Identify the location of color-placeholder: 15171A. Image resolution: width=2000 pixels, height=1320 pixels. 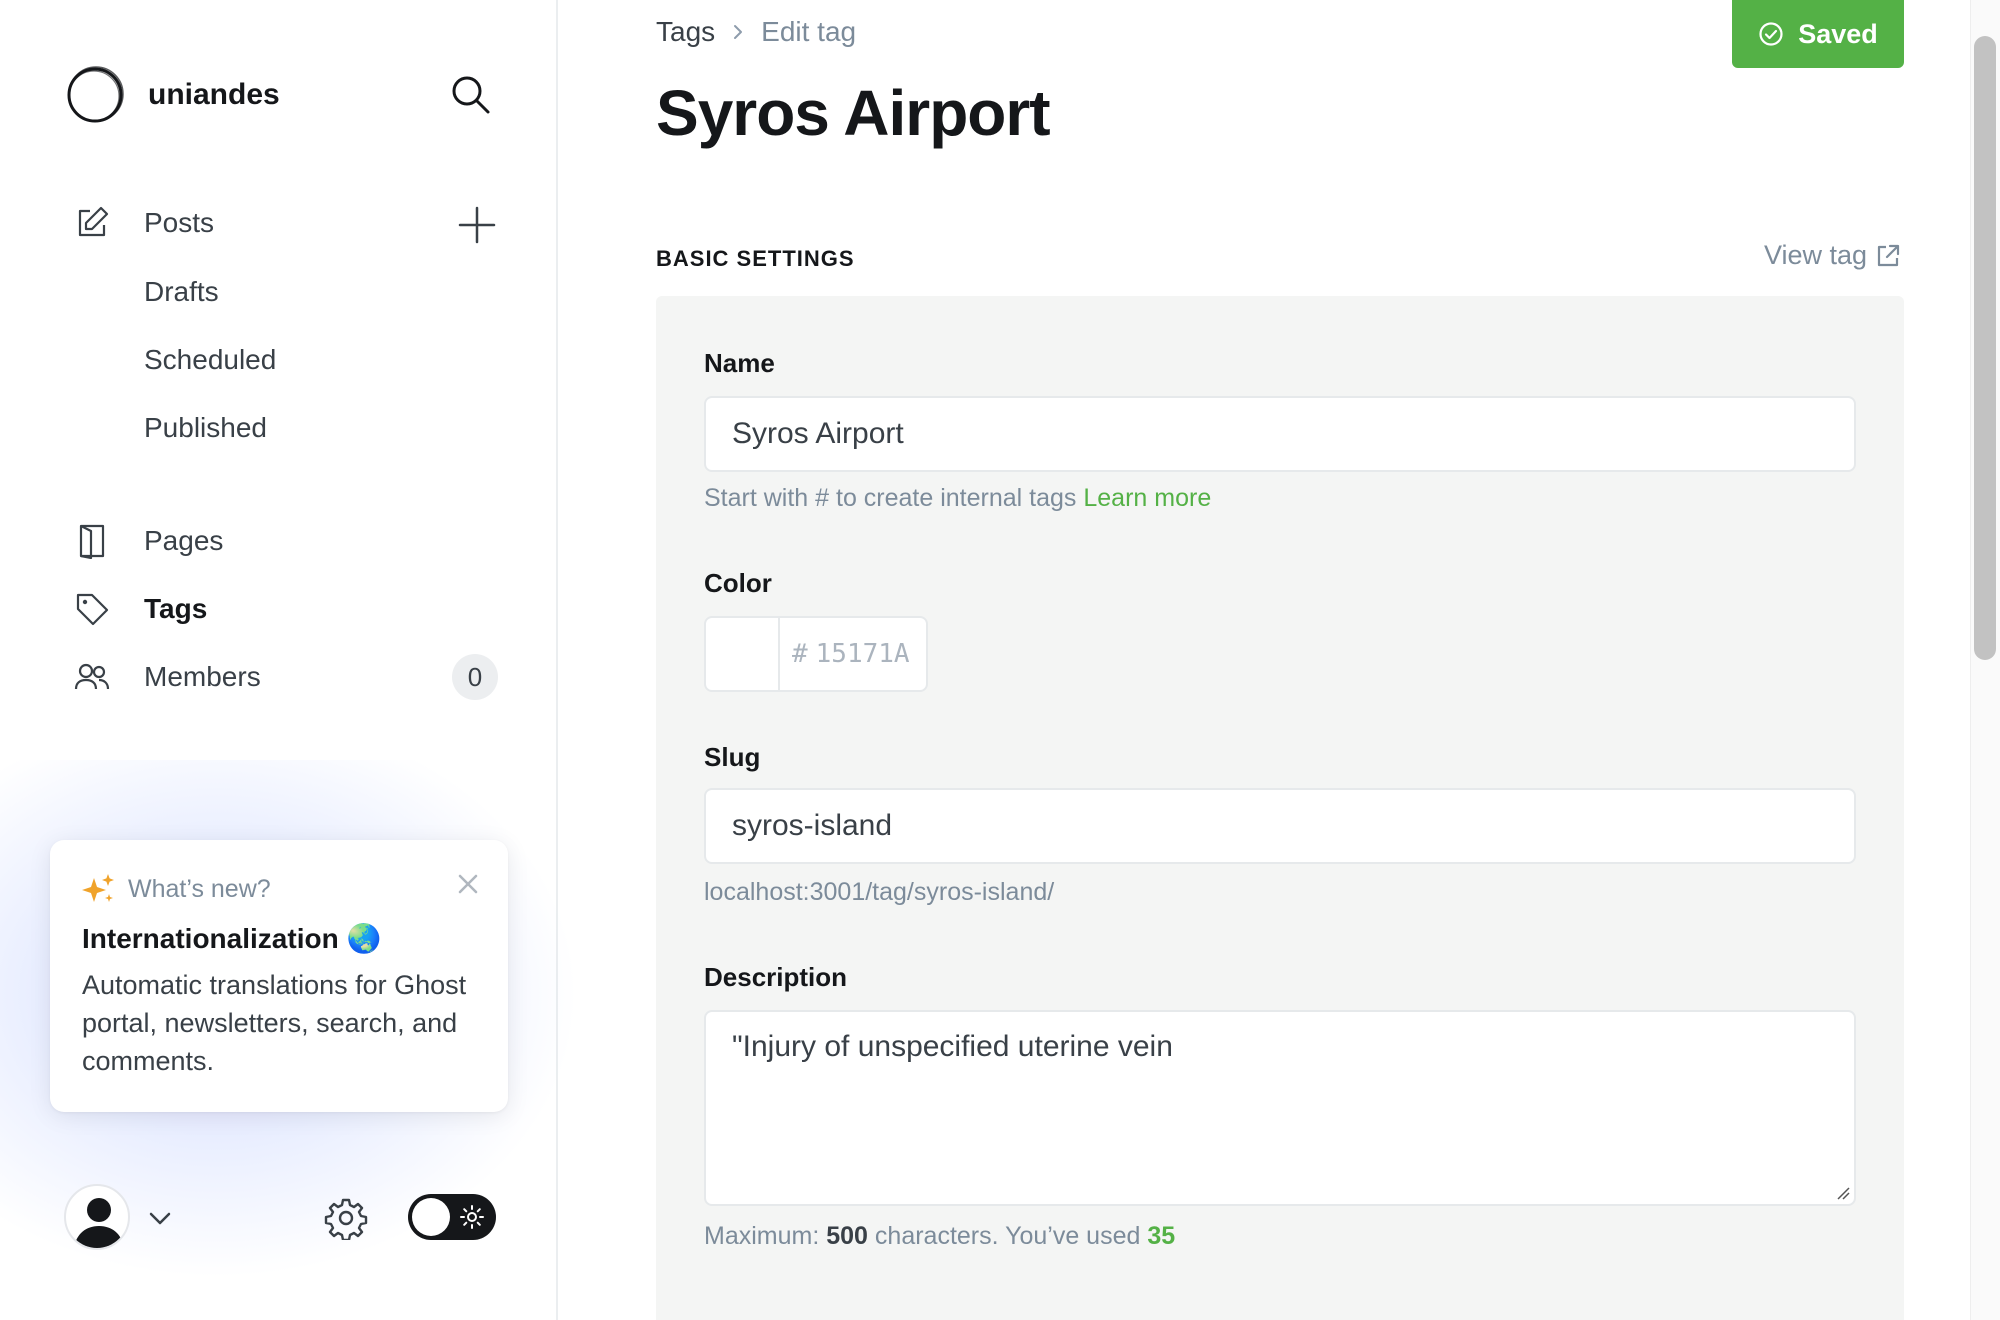
(862, 654).